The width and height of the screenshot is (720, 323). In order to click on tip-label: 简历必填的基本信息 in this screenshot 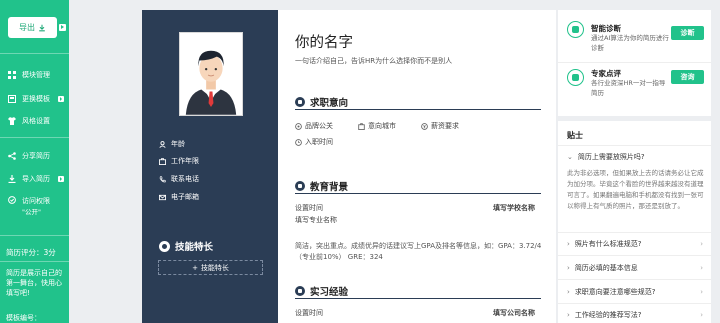, I will do `click(606, 268)`.